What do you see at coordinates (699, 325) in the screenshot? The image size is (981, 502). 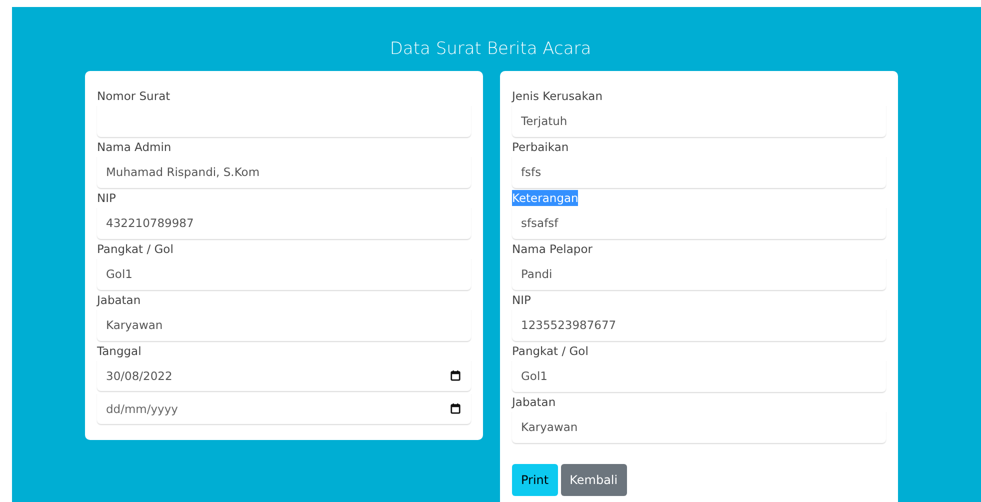 I see `input-field: 1235523987677` at bounding box center [699, 325].